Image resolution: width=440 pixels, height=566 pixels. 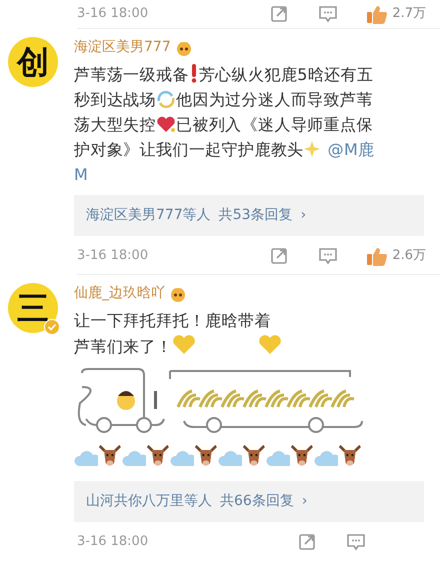 I want to click on replies-panel: 山河共你八万里等人 共66条回复 ›, so click(x=249, y=501).